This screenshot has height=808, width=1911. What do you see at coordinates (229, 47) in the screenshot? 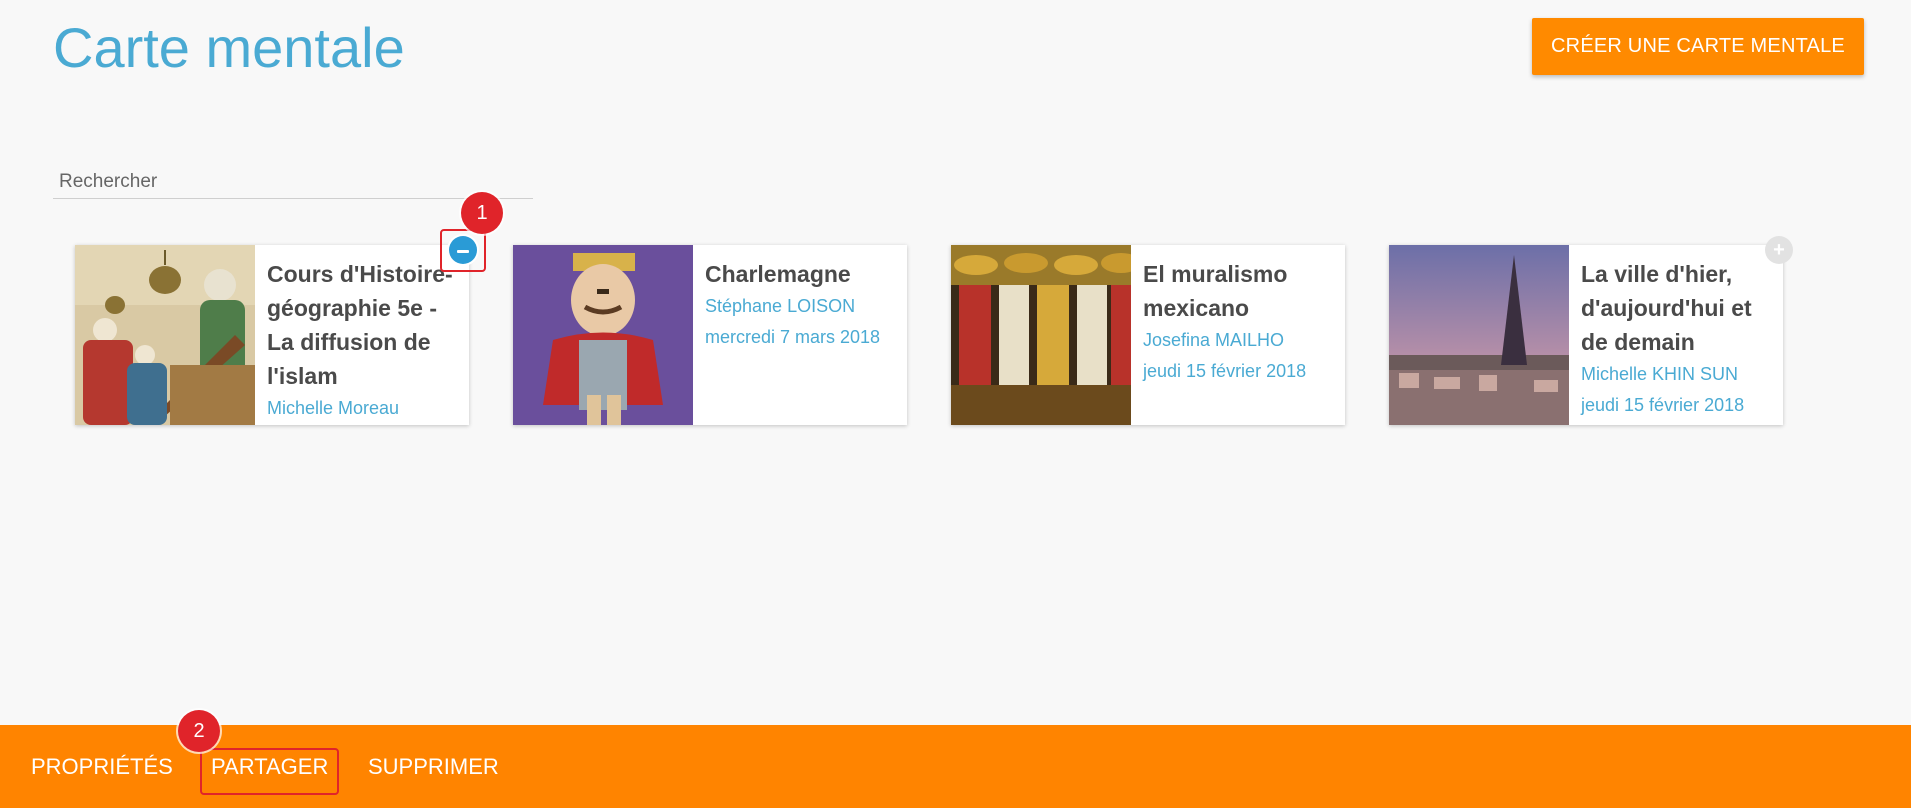
I see `page-title: Carte mentale` at bounding box center [229, 47].